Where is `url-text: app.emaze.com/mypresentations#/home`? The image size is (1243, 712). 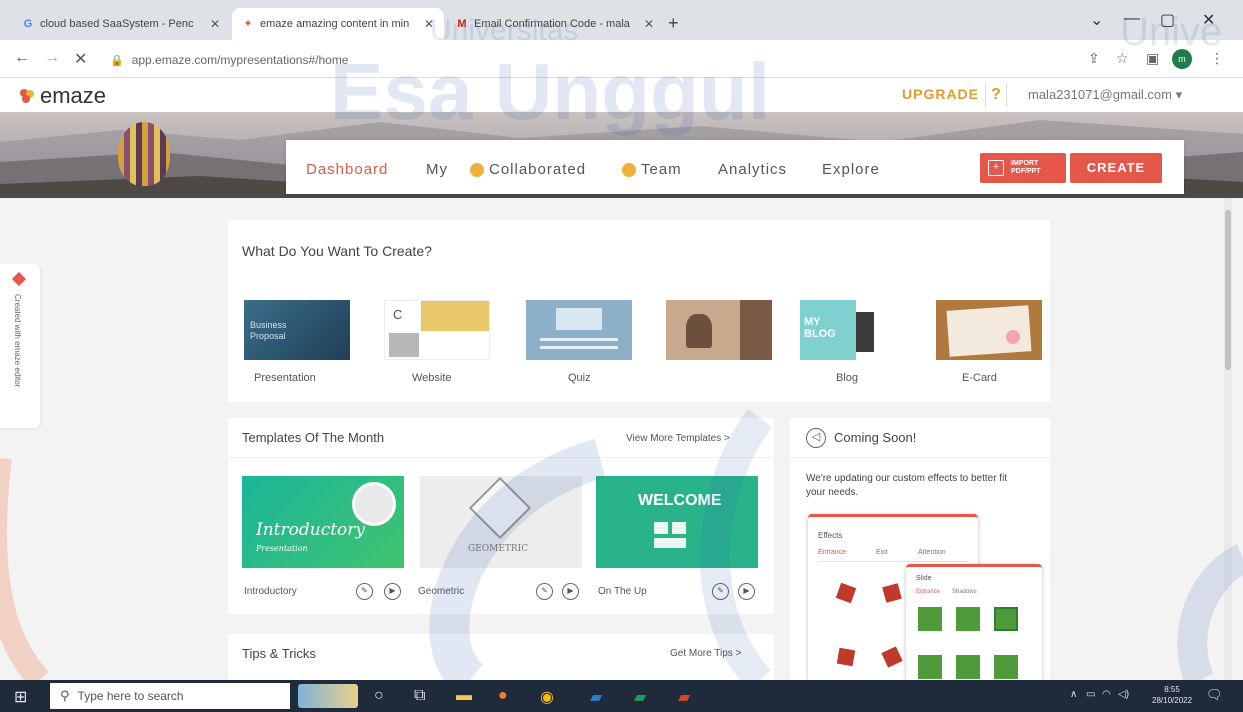 url-text: app.emaze.com/mypresentations#/home is located at coordinates (240, 60).